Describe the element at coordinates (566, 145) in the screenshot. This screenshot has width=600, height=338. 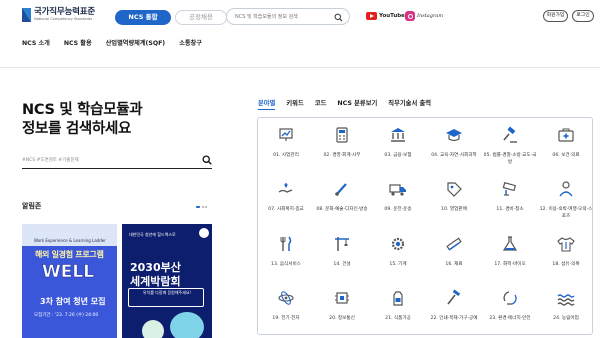
I see `category-item: 06. 보건·의료` at that location.